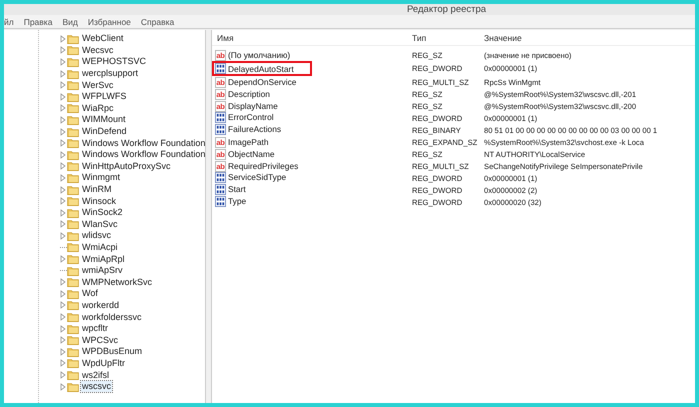 The height and width of the screenshot is (407, 699). What do you see at coordinates (126, 166) in the screenshot?
I see `tree-item: WinHttpAutoProxySvc` at bounding box center [126, 166].